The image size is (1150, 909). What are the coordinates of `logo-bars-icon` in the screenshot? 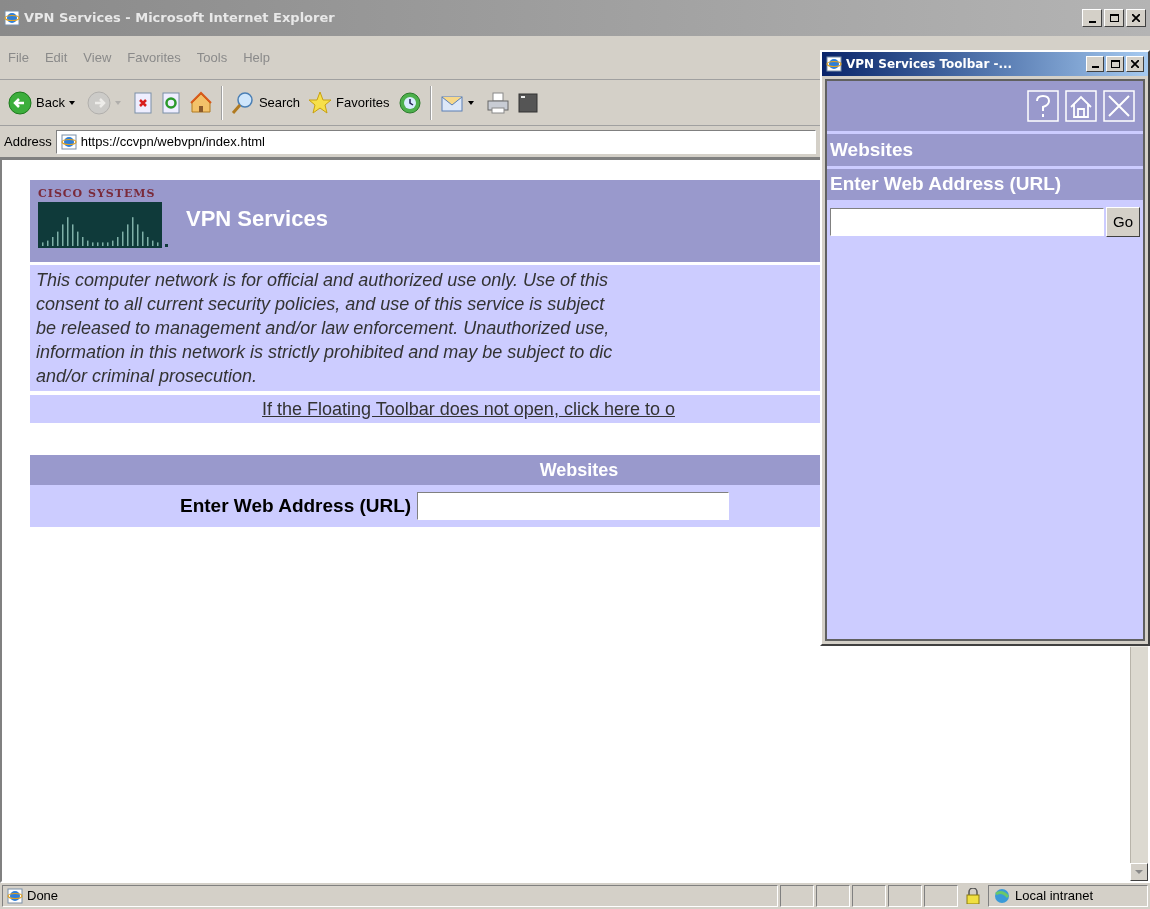 It's located at (104, 225).